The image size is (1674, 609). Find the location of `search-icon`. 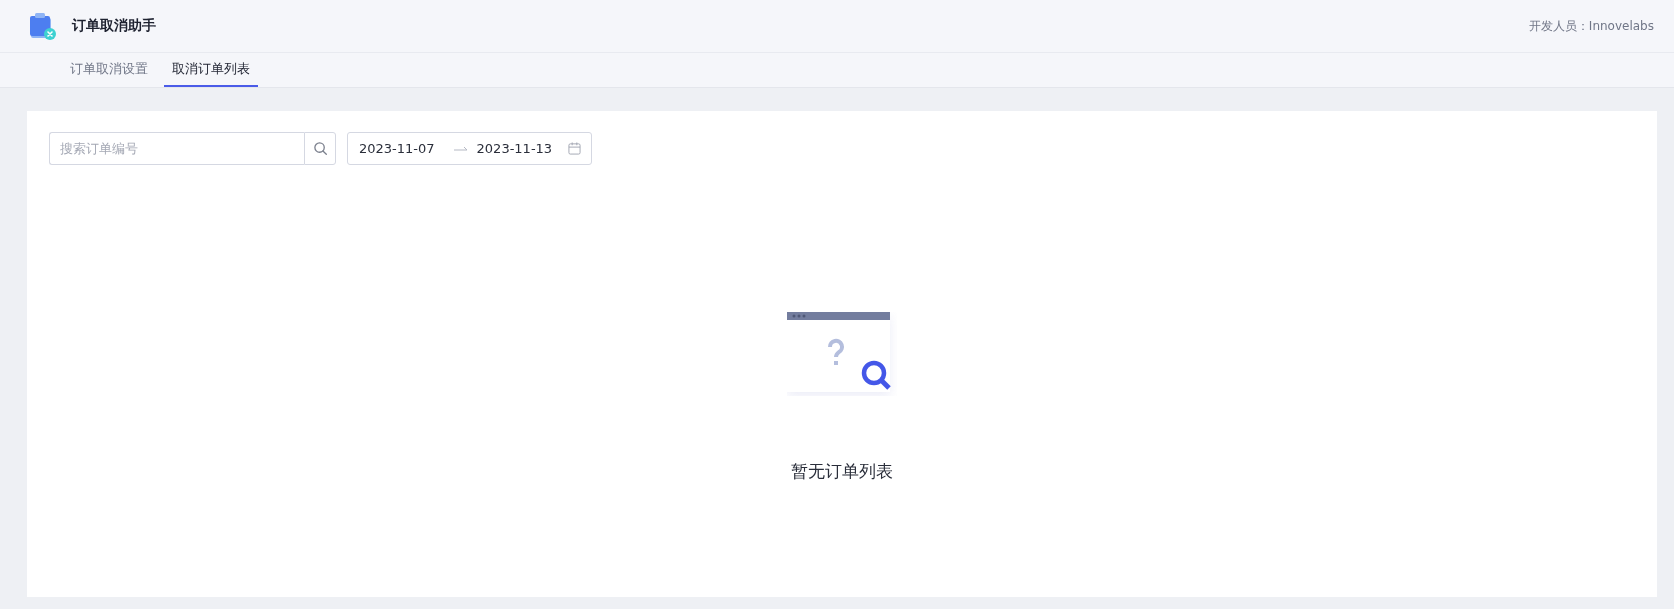

search-icon is located at coordinates (320, 148).